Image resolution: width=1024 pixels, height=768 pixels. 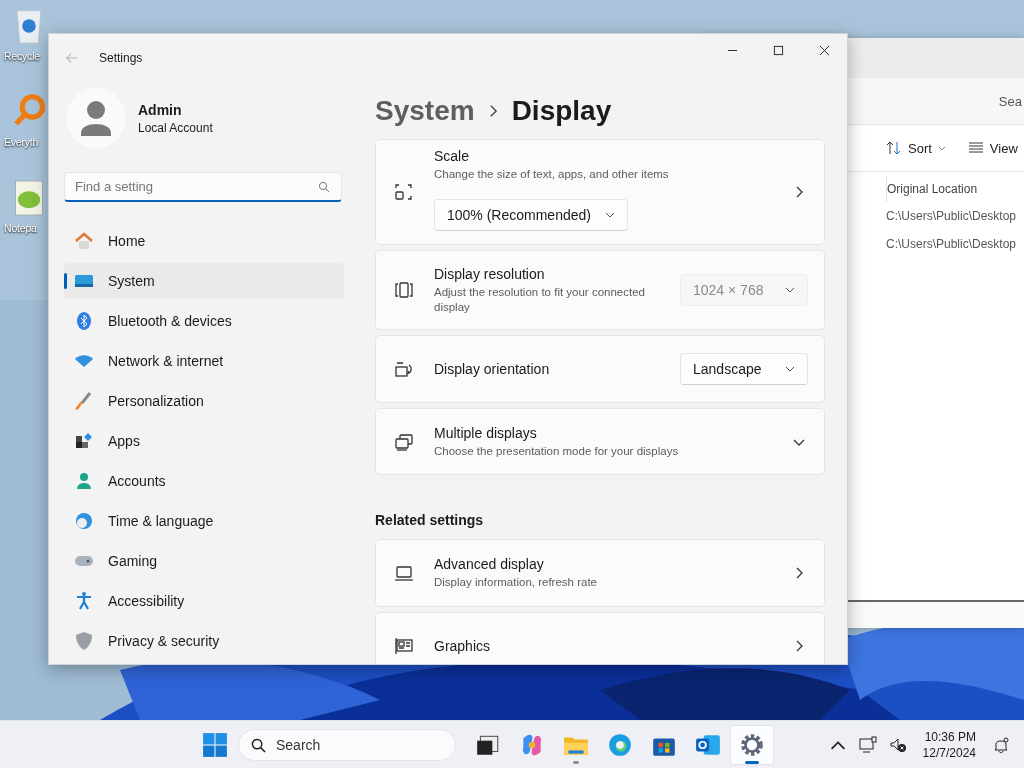 What do you see at coordinates (204, 321) in the screenshot?
I see `nav-item: Bluetooth & devices` at bounding box center [204, 321].